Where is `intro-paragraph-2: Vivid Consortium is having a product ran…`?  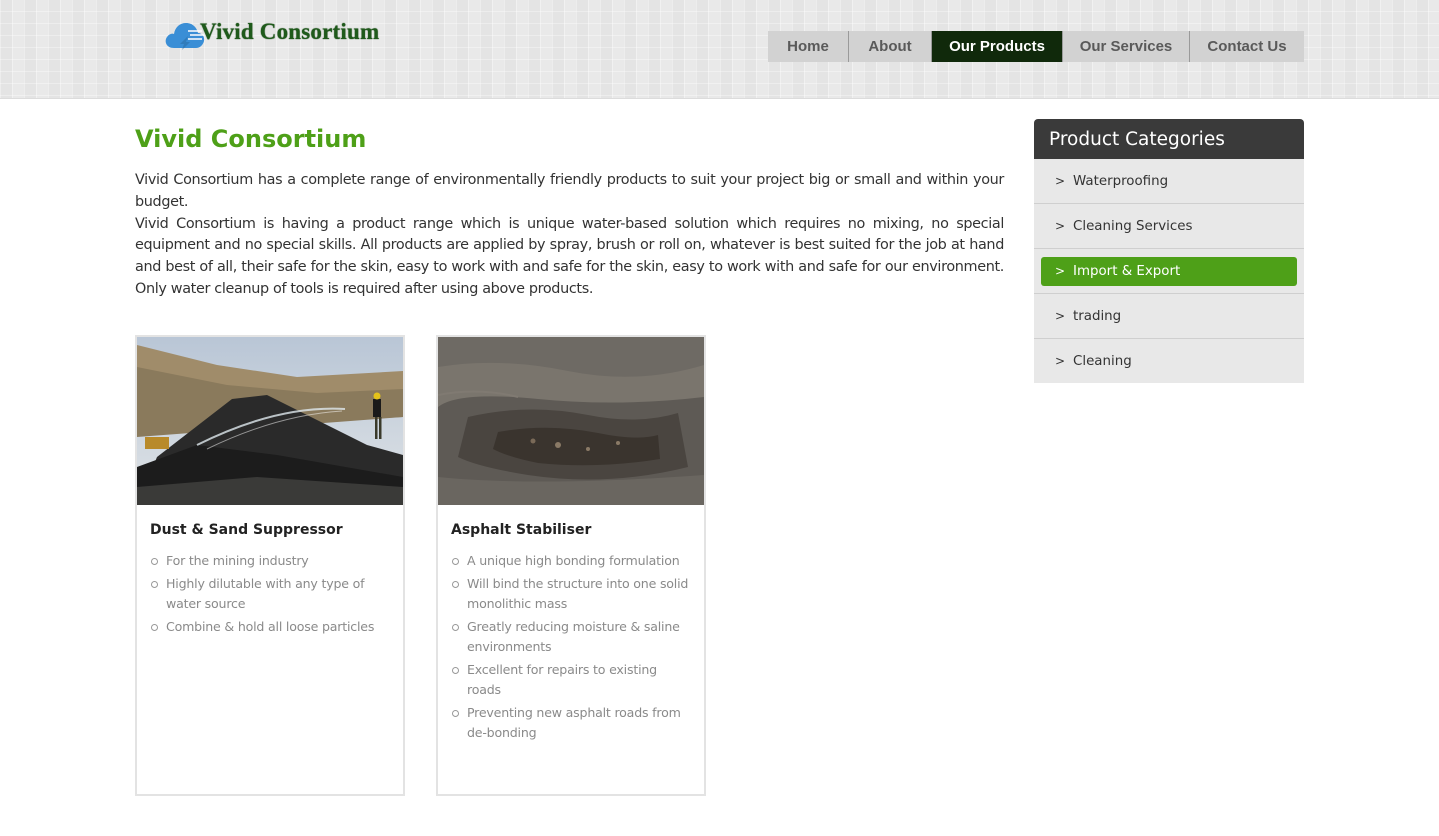 intro-paragraph-2: Vivid Consortium is having a product ran… is located at coordinates (569, 256).